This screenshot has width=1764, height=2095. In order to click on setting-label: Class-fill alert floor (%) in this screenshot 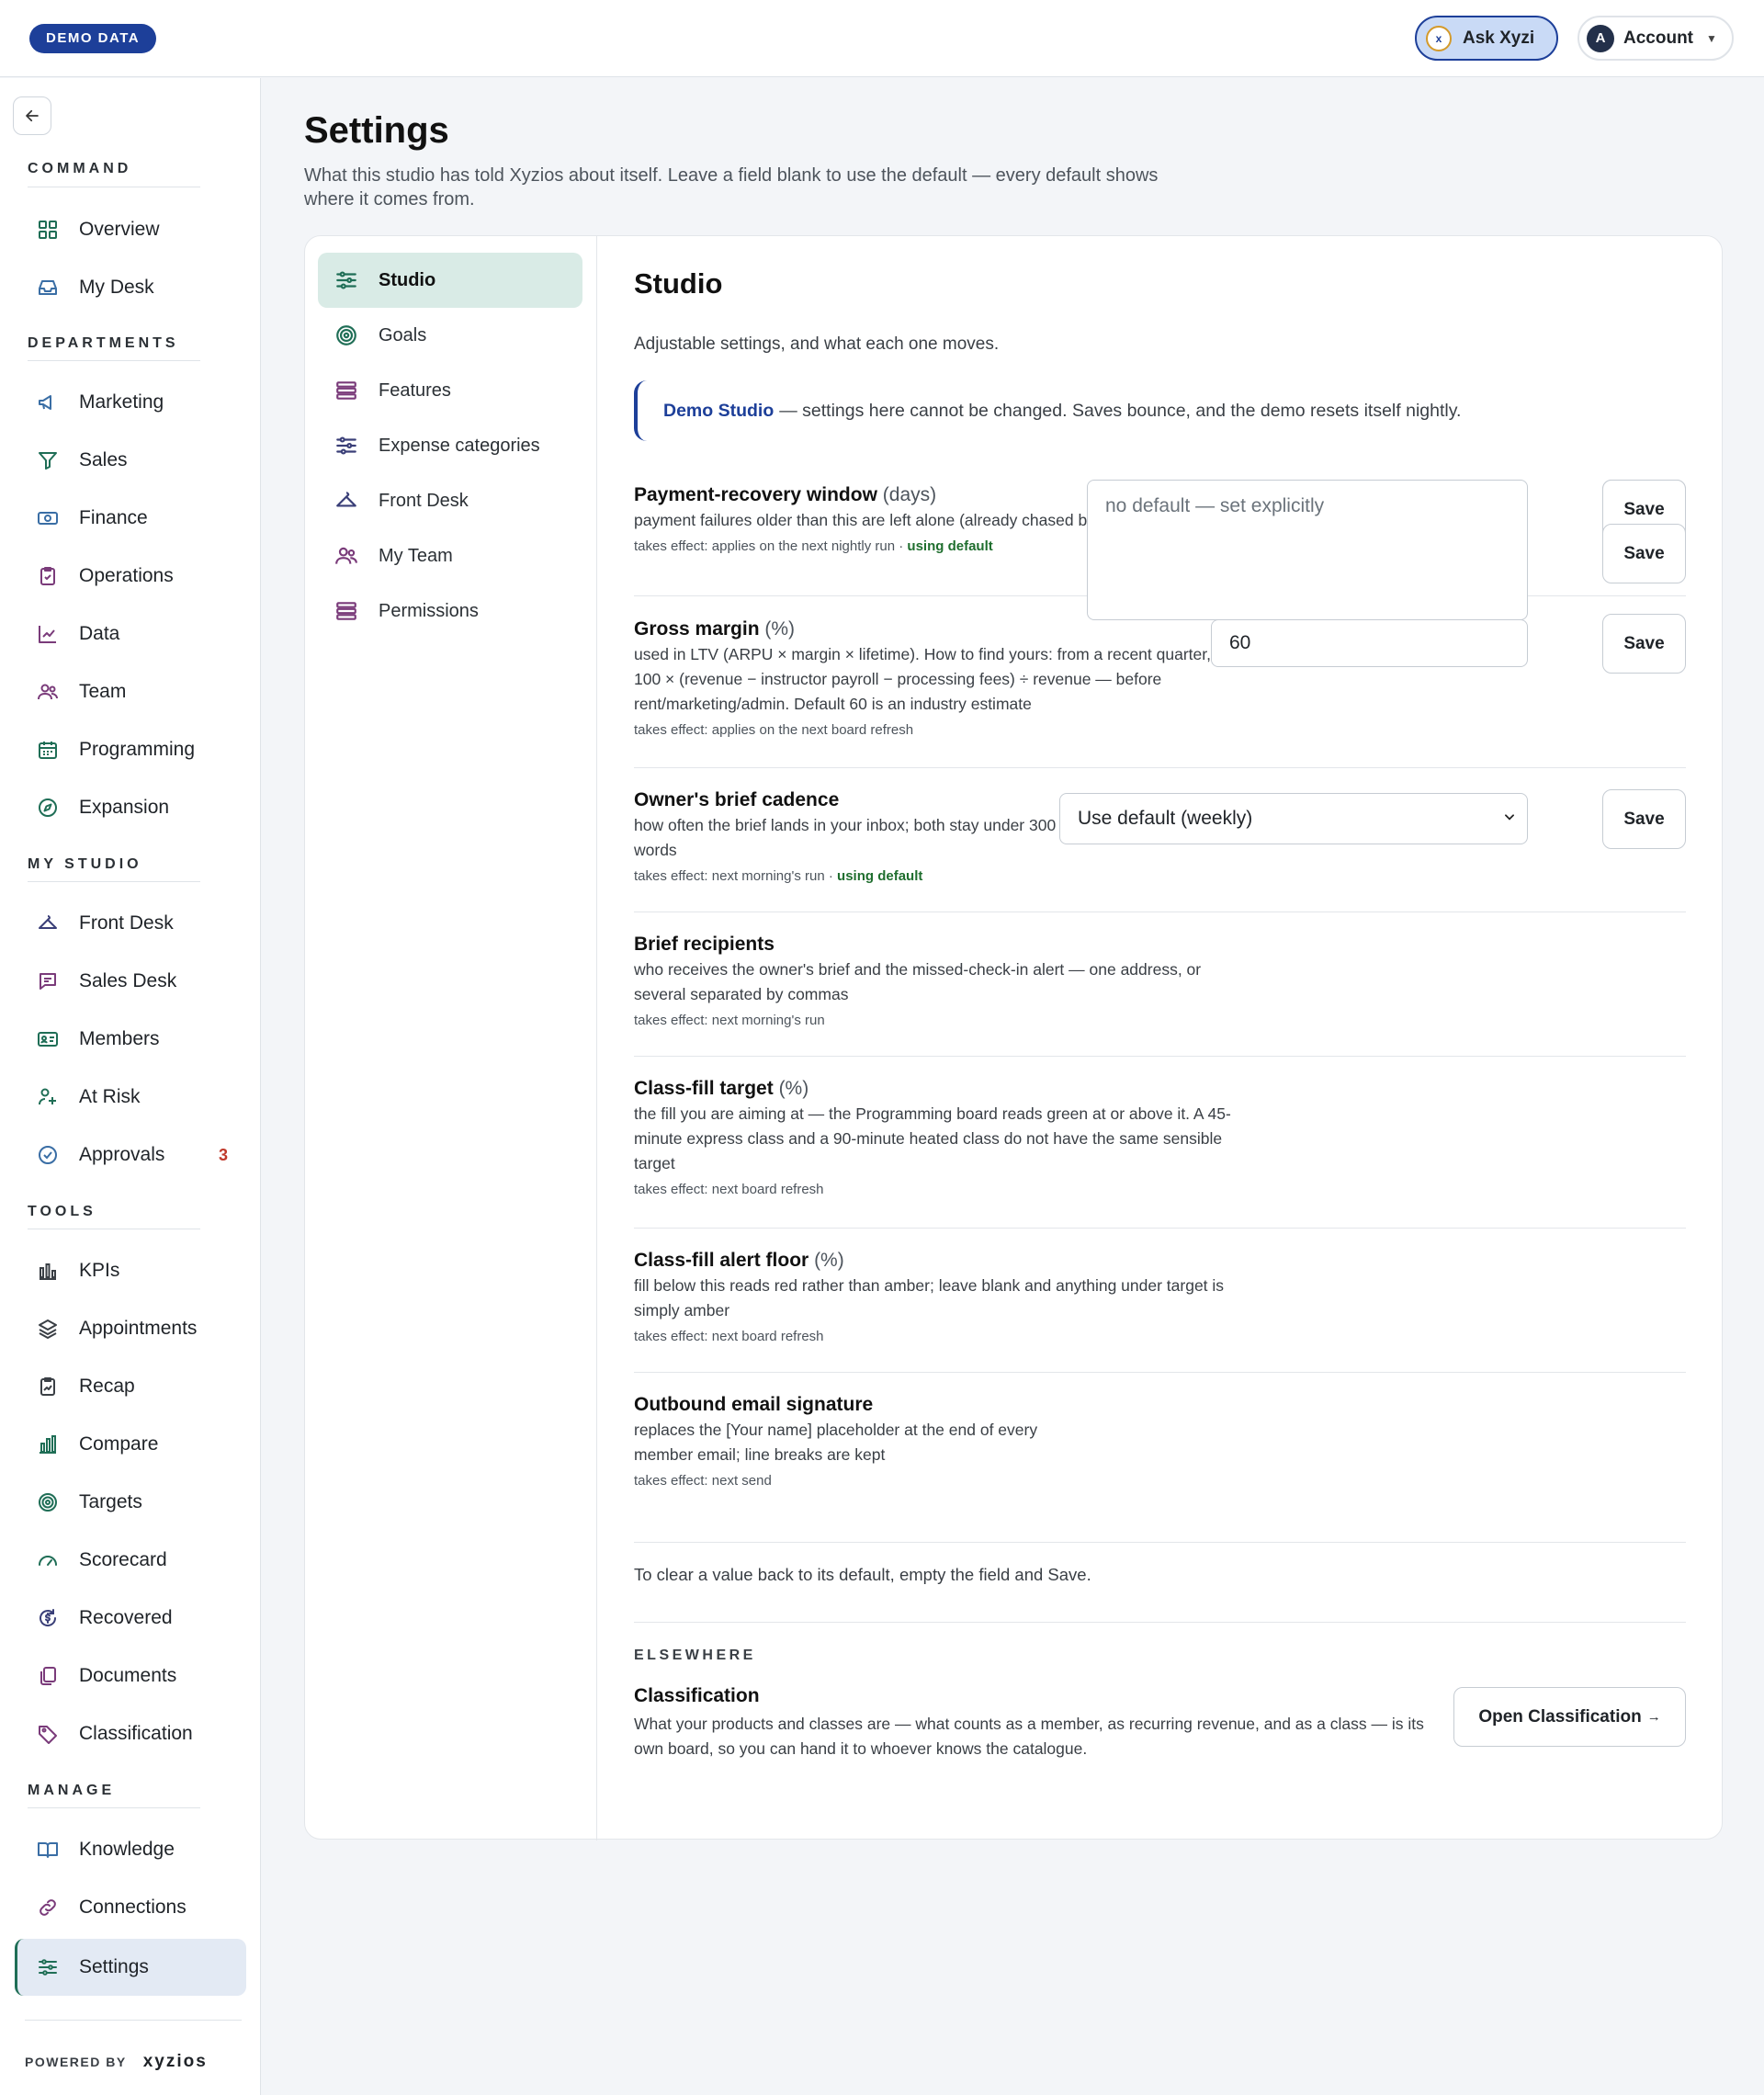, I will do `click(739, 1260)`.